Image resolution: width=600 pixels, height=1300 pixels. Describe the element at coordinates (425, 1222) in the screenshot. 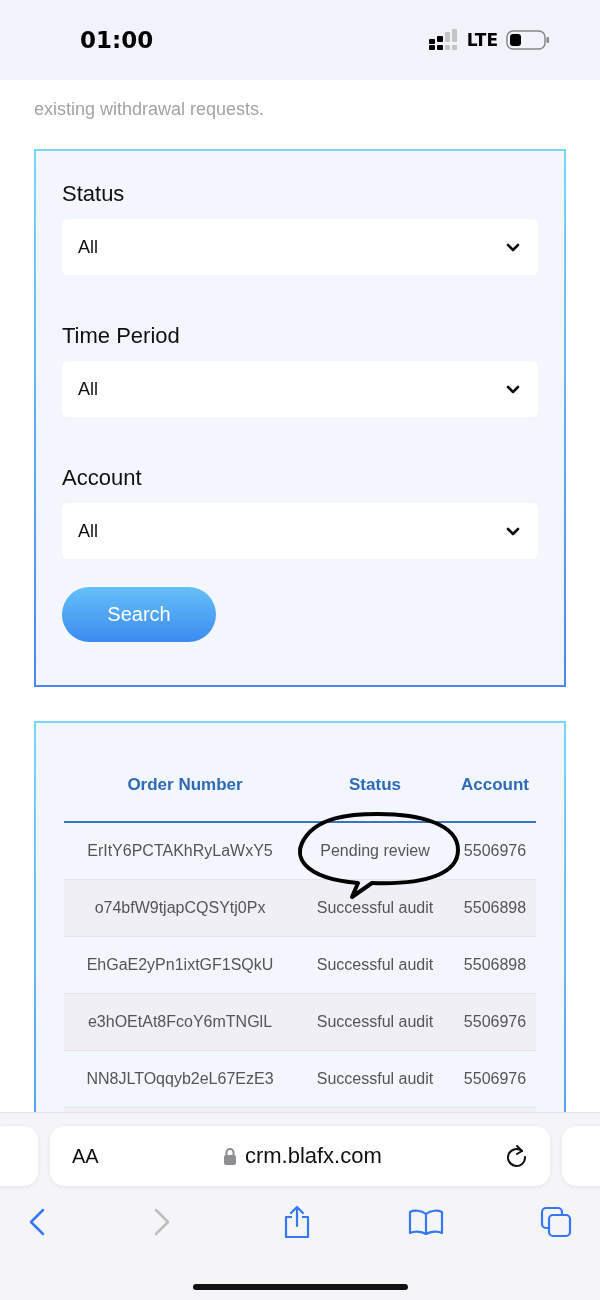

I see `bookmarks-icon` at that location.